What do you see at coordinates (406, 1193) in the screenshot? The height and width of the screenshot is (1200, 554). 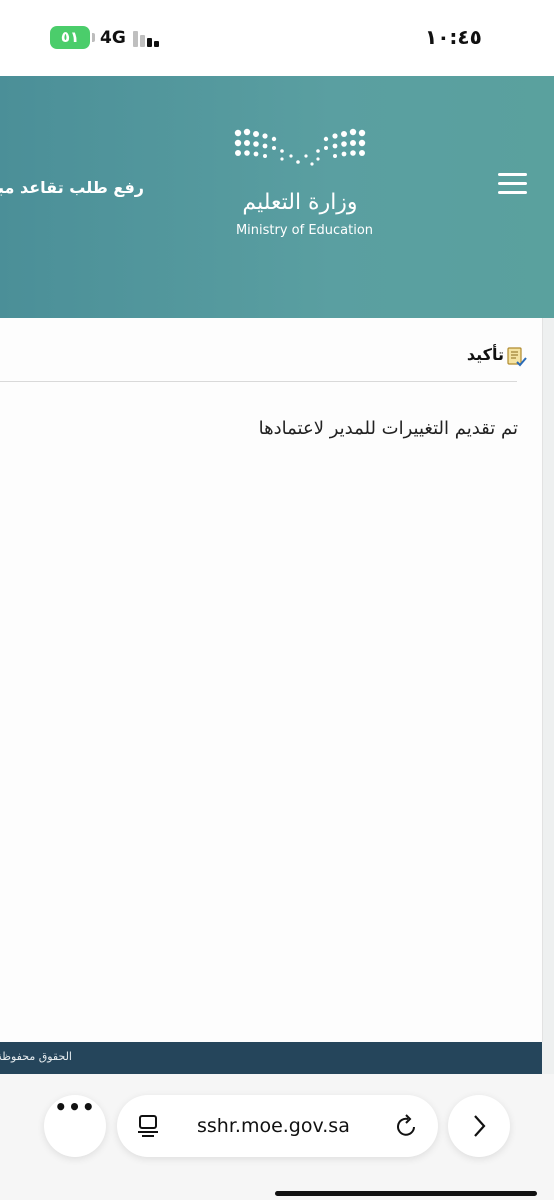 I see `home-indicator` at bounding box center [406, 1193].